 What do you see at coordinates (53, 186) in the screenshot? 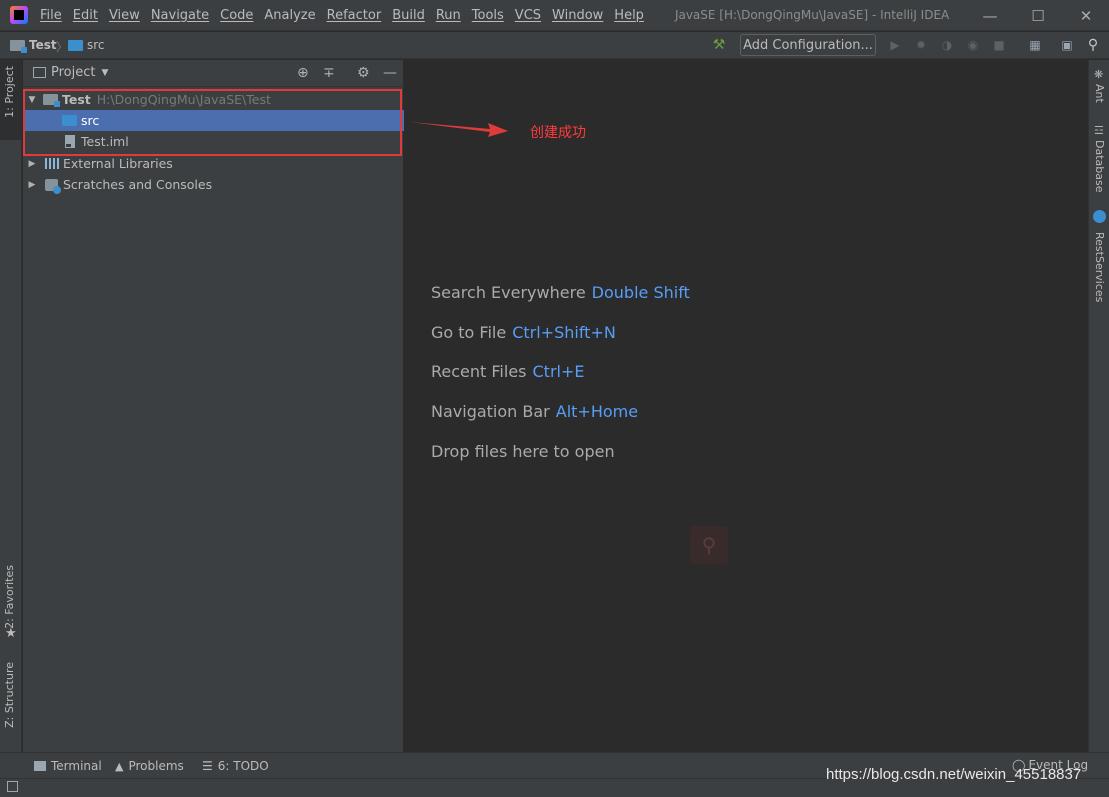
I see `scratches-icon` at bounding box center [53, 186].